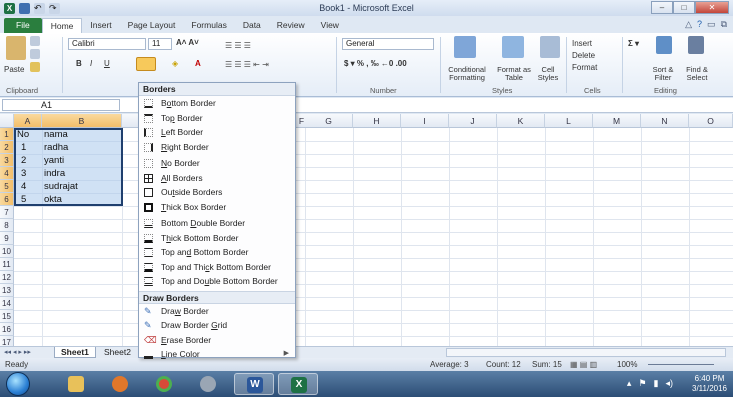  What do you see at coordinates (217, 118) in the screenshot?
I see `menu-item-top-border: Top Border` at bounding box center [217, 118].